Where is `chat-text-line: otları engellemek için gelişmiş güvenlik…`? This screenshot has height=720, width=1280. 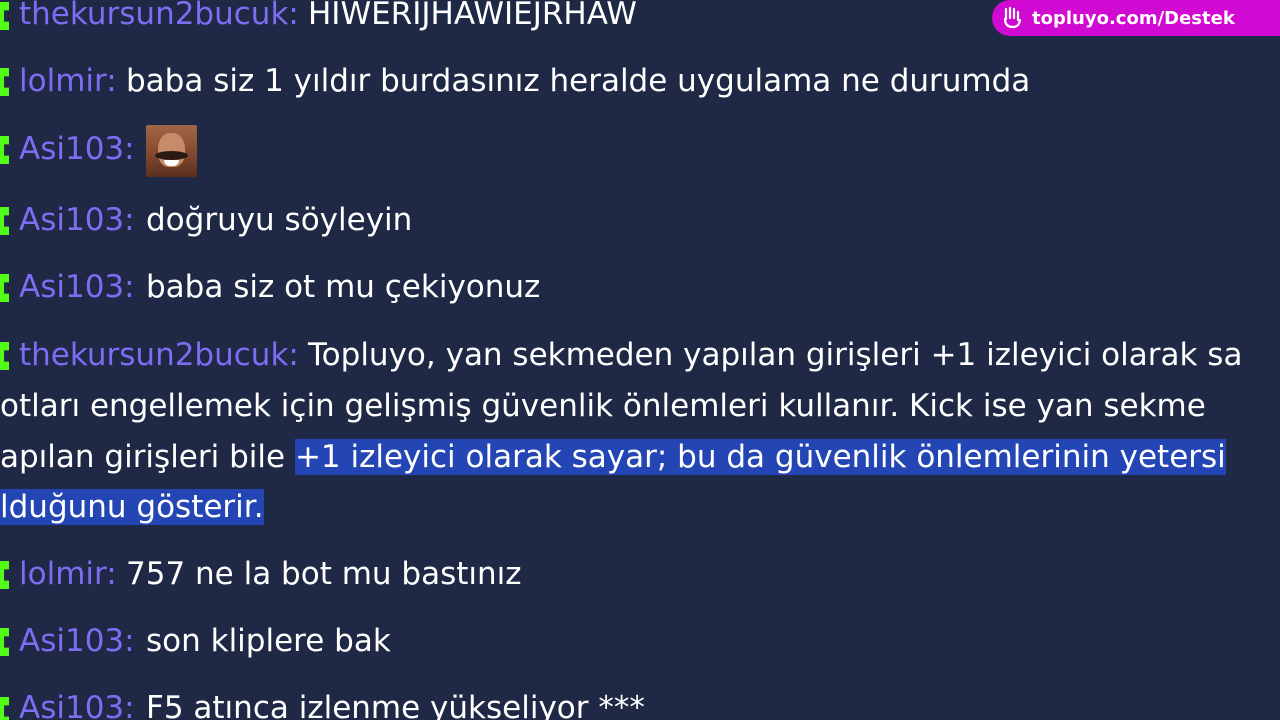 chat-text-line: otları engellemek için gelişmiş güvenlik… is located at coordinates (603, 406).